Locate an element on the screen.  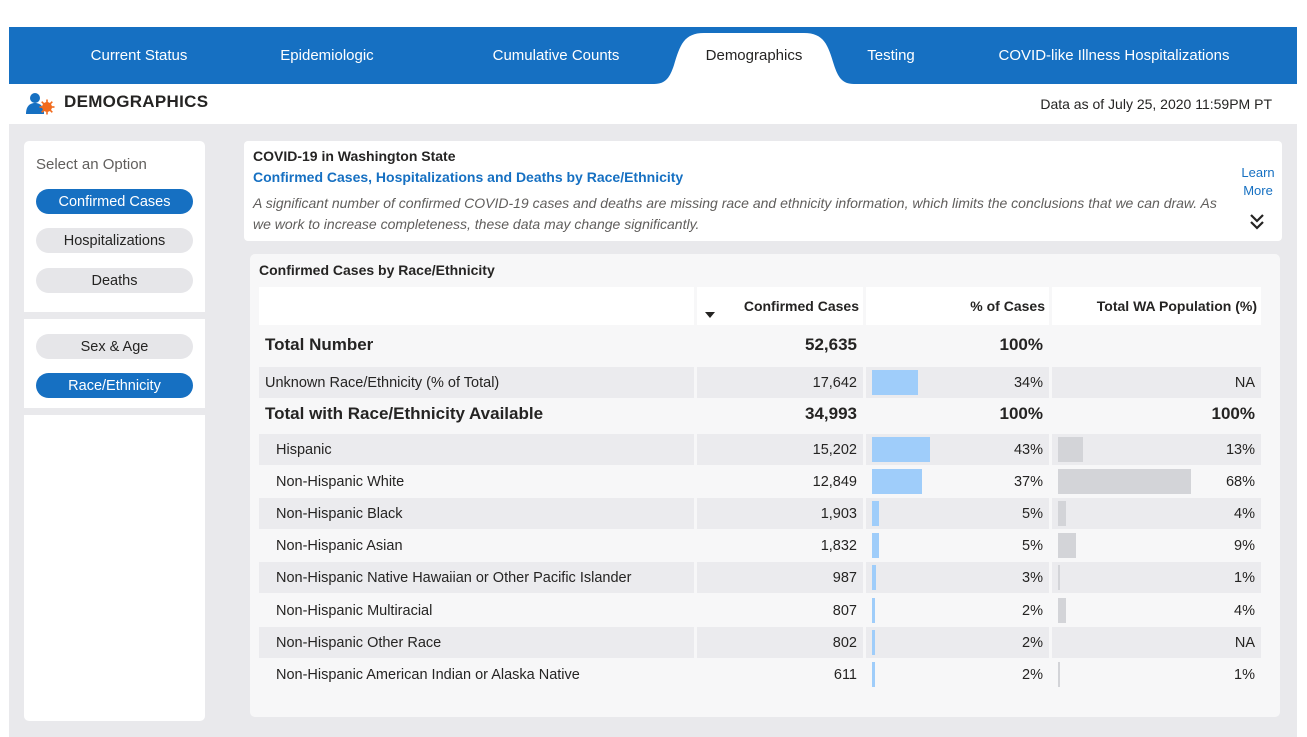
row-pct-cases: 43% is located at coordinates (1028, 449).